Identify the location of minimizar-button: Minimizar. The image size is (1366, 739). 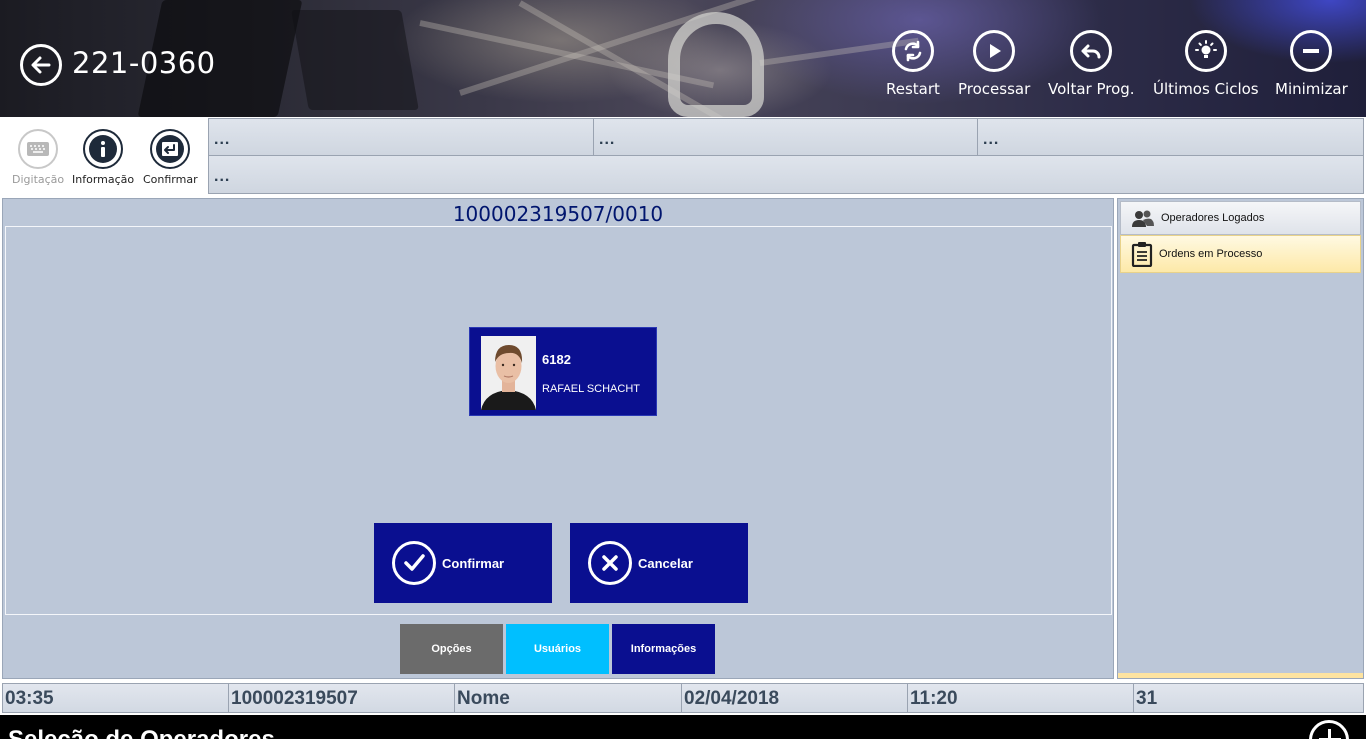
(1311, 64).